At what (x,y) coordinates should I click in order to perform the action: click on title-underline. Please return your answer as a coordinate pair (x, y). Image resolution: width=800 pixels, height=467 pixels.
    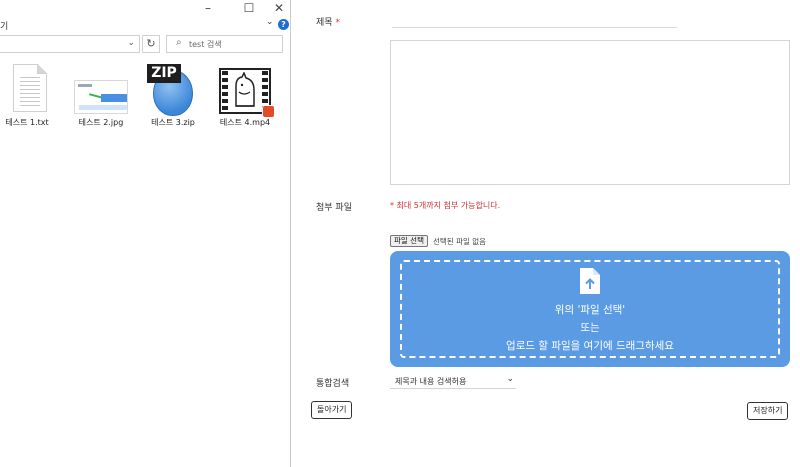
    Looking at the image, I should click on (534, 27).